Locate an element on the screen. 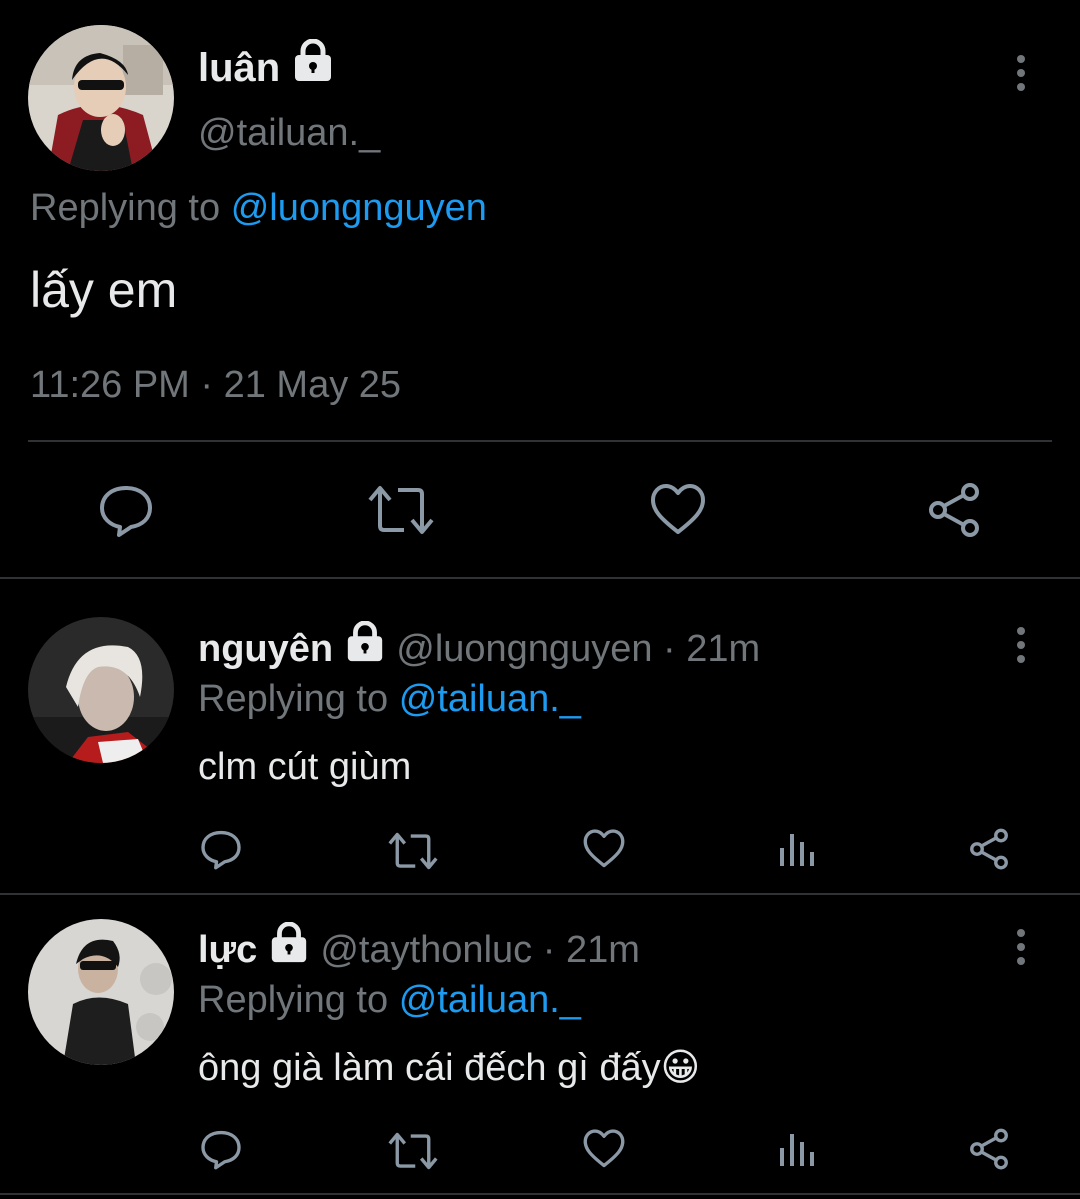 This screenshot has height=1199, width=1080. replying-line: Replying to @luongnguyen is located at coordinates (258, 208).